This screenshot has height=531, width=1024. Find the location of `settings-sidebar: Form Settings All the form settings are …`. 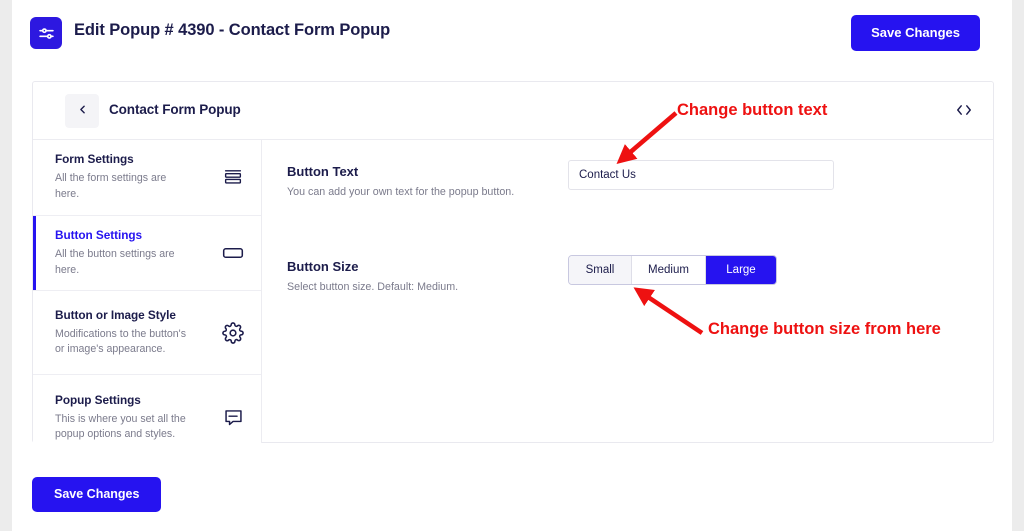

settings-sidebar: Form Settings All the form settings are … is located at coordinates (147, 300).